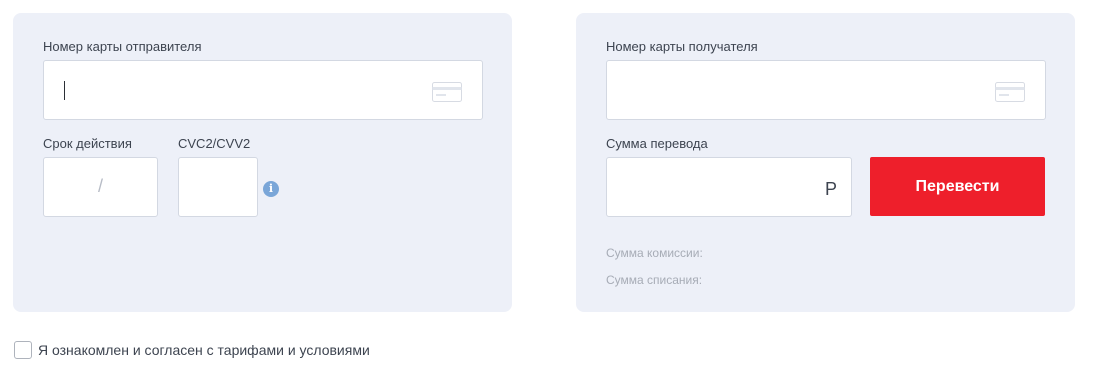  Describe the element at coordinates (654, 280) in the screenshot. I see `debit-label: Сумма списания:` at that location.